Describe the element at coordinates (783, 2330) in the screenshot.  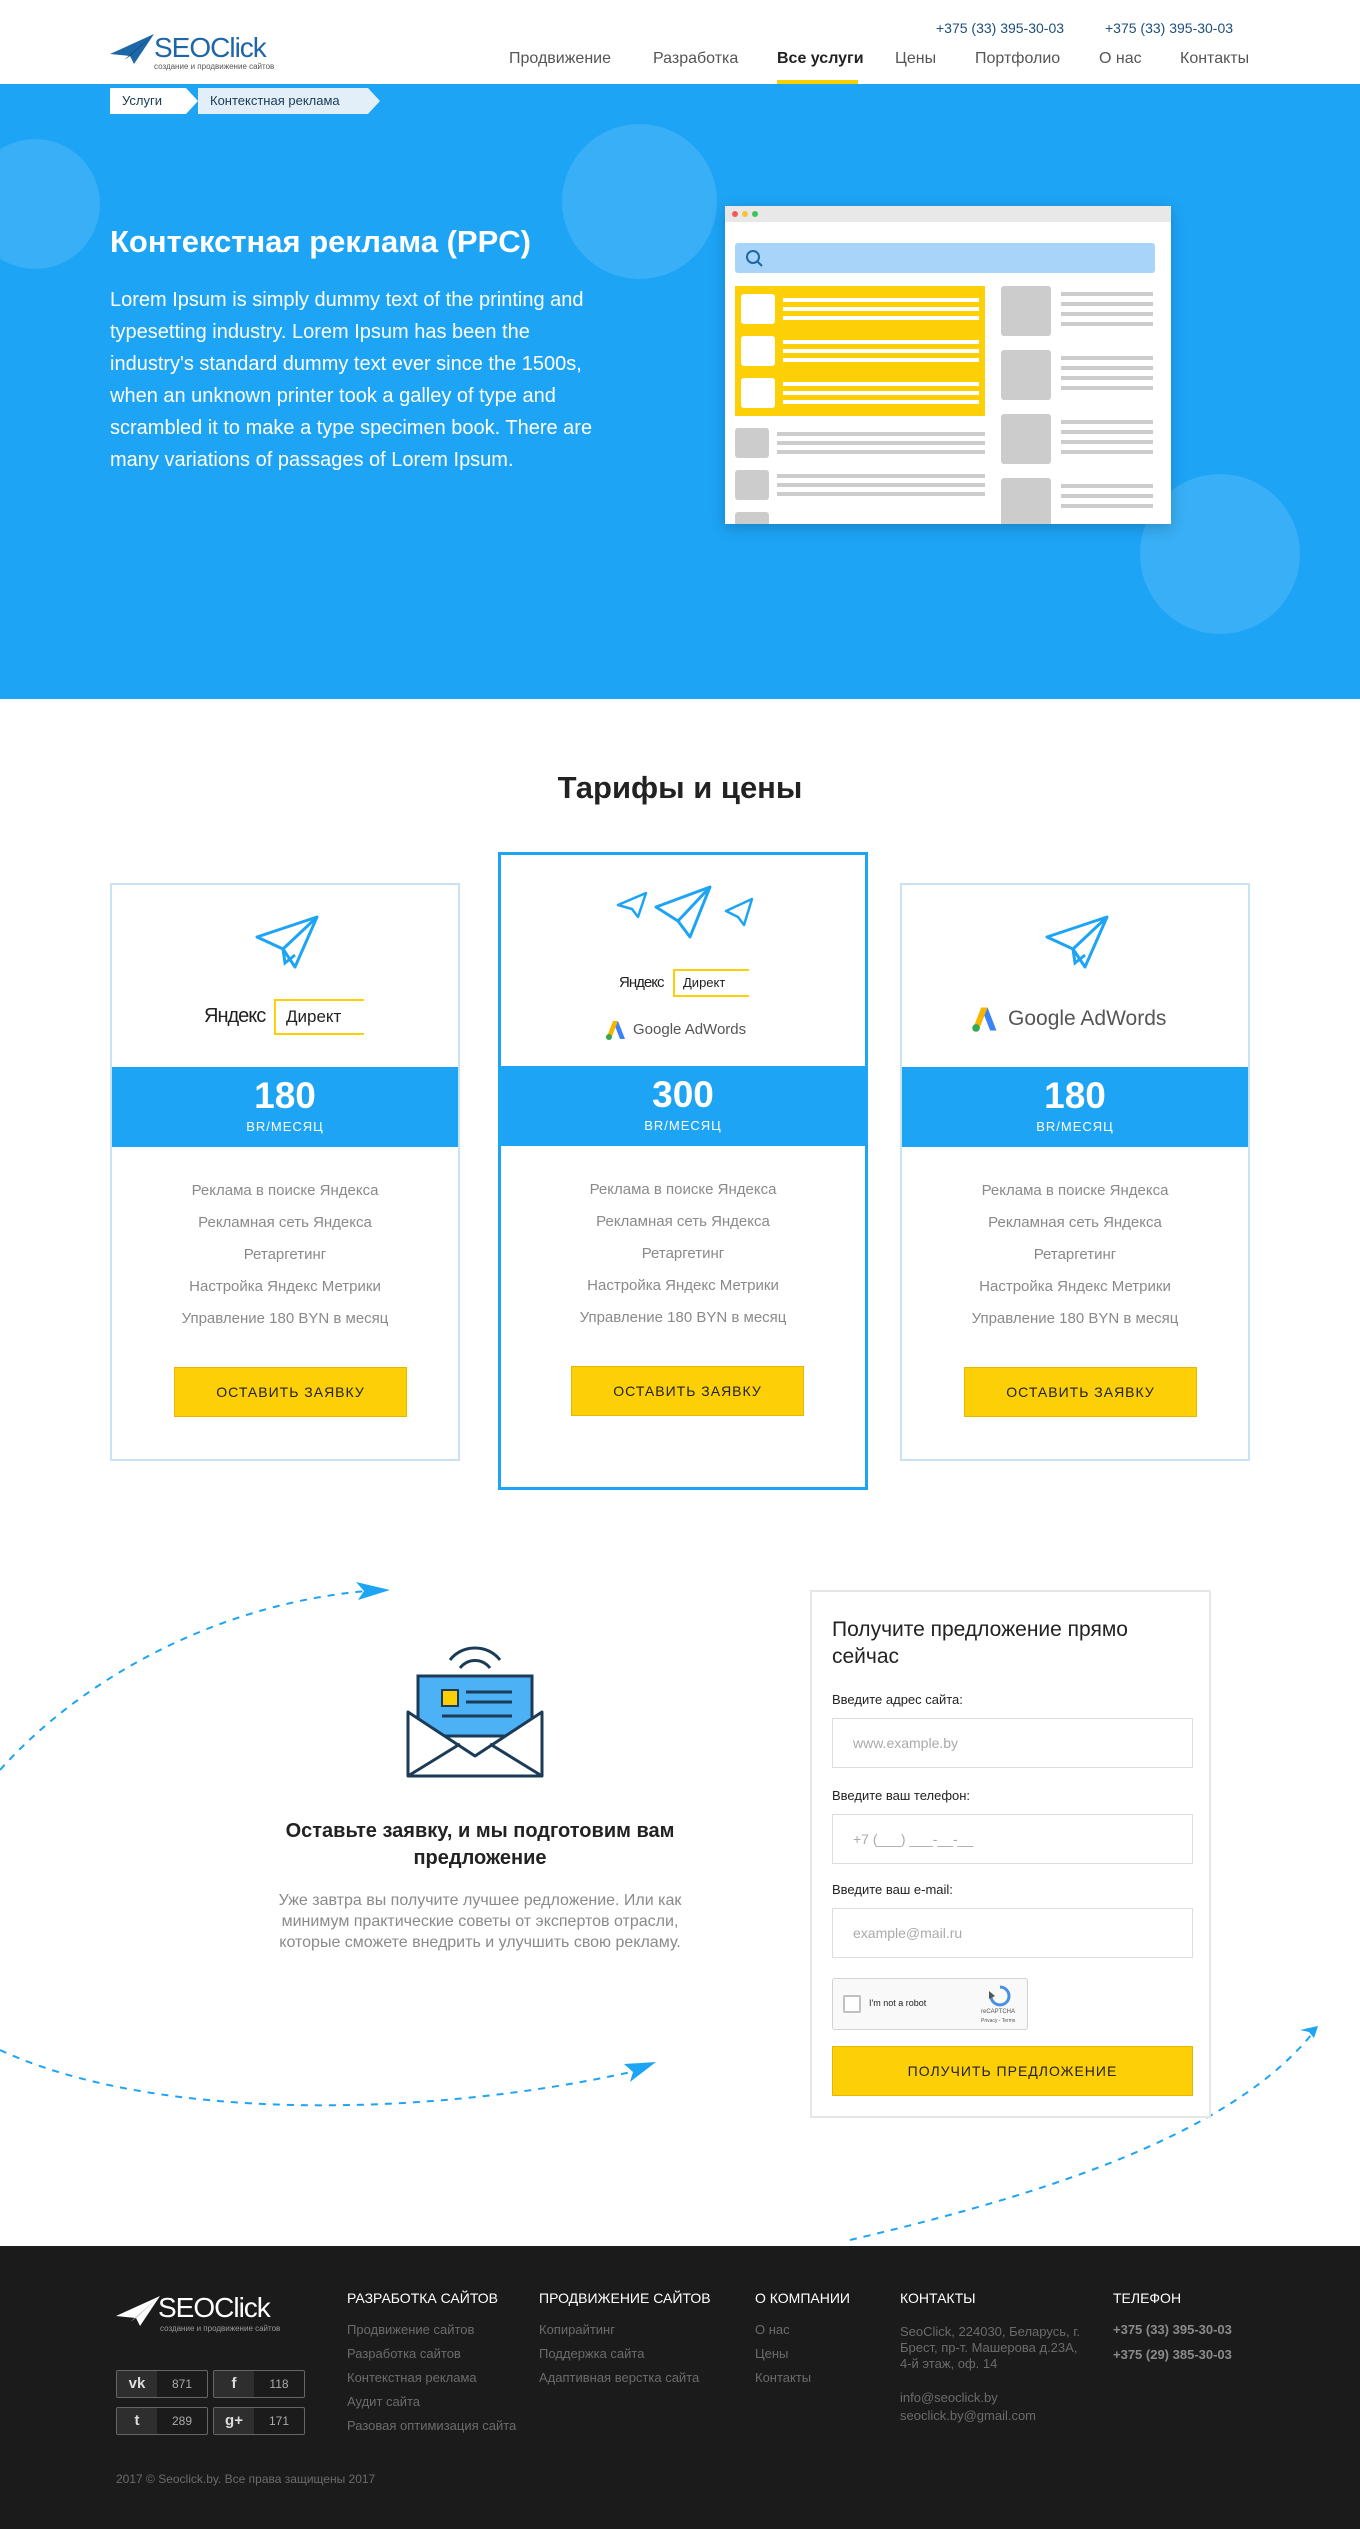
I see `footer-link: О нас` at that location.